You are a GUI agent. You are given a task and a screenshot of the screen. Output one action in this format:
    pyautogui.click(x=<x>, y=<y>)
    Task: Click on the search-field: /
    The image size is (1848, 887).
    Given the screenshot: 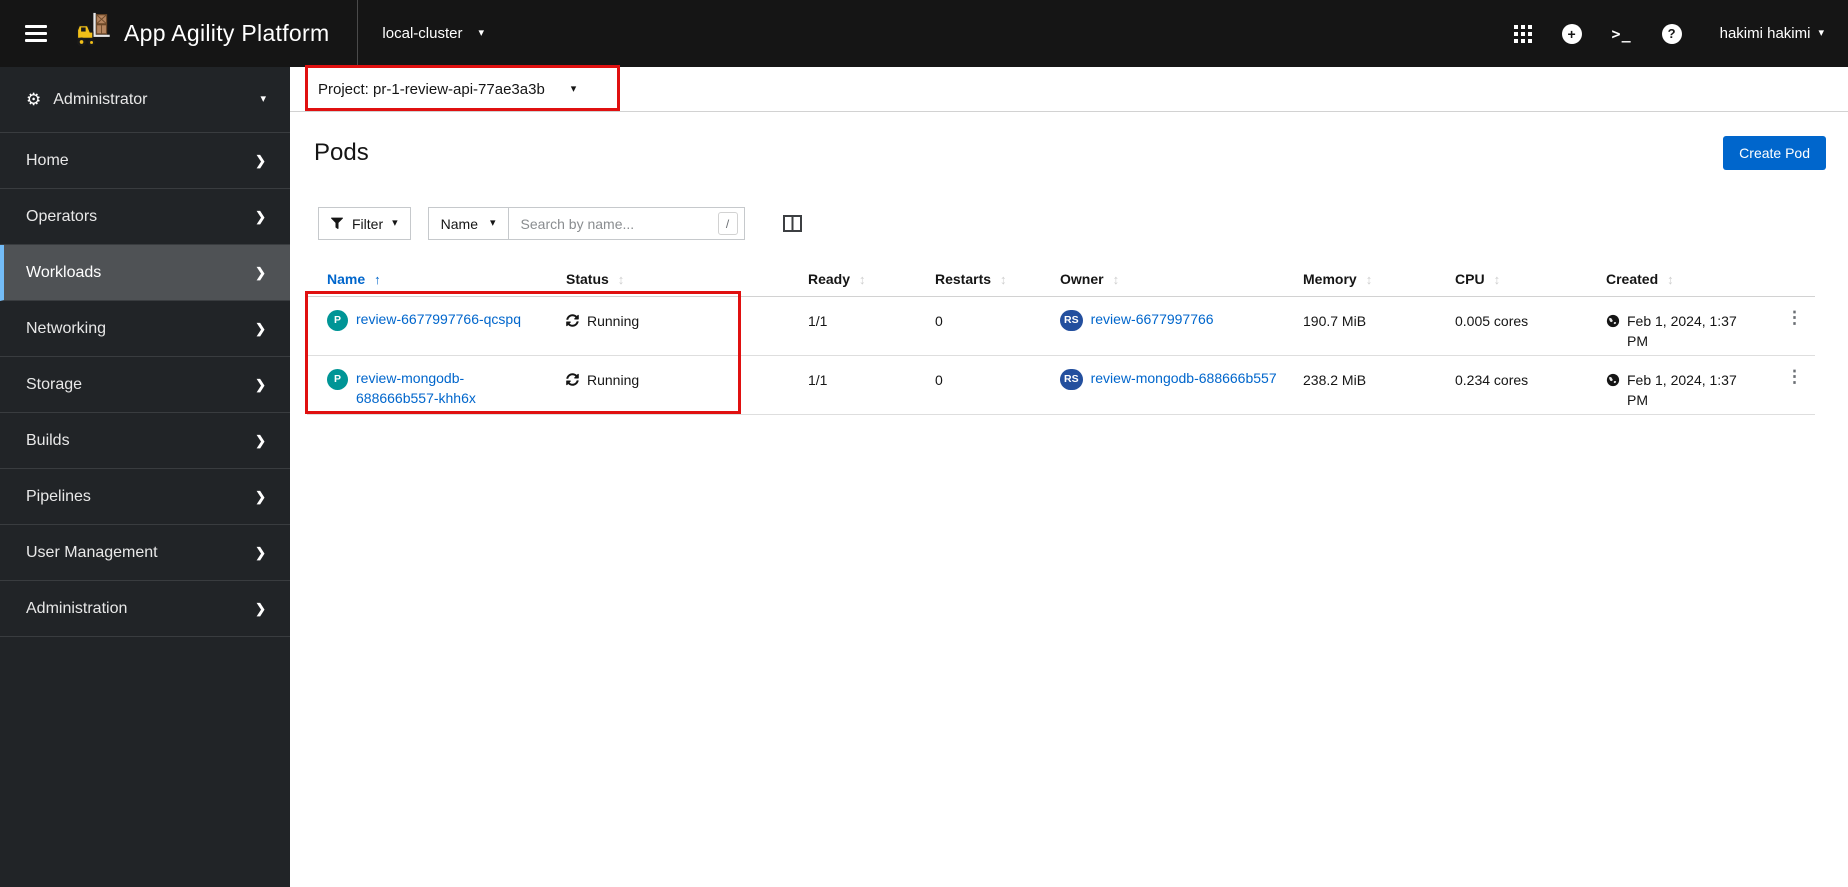 What is the action you would take?
    pyautogui.click(x=626, y=223)
    